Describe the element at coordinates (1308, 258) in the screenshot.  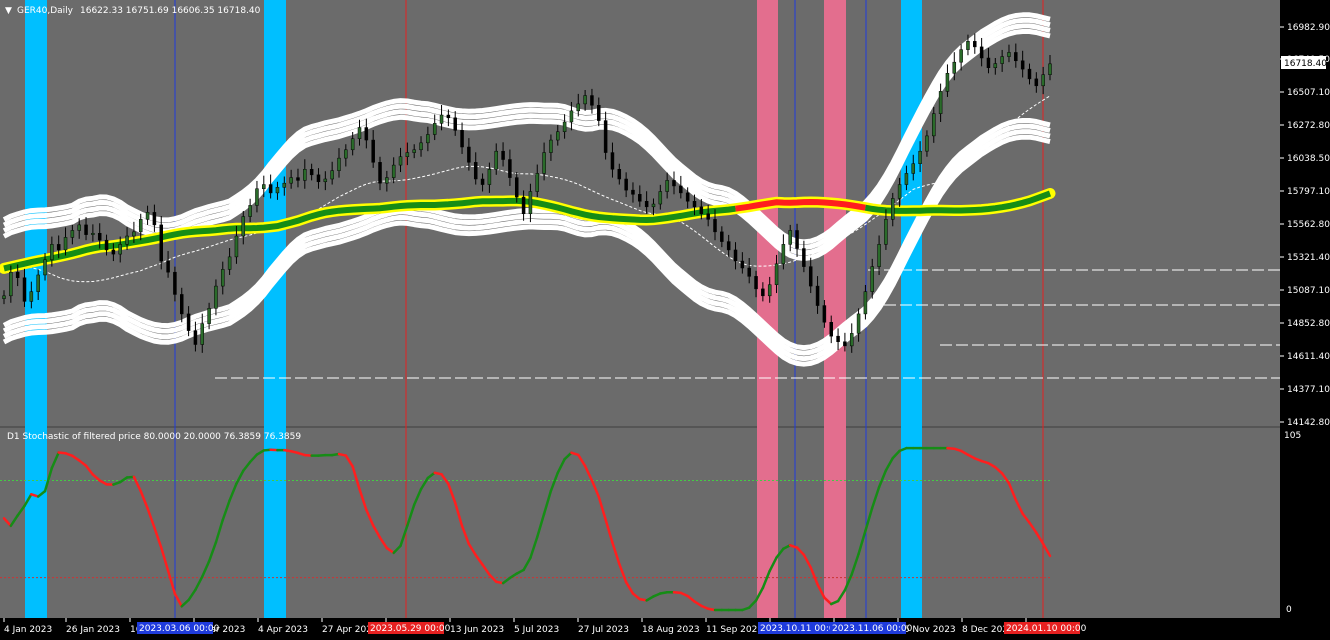
I see `y-tick-label: 15321.40` at that location.